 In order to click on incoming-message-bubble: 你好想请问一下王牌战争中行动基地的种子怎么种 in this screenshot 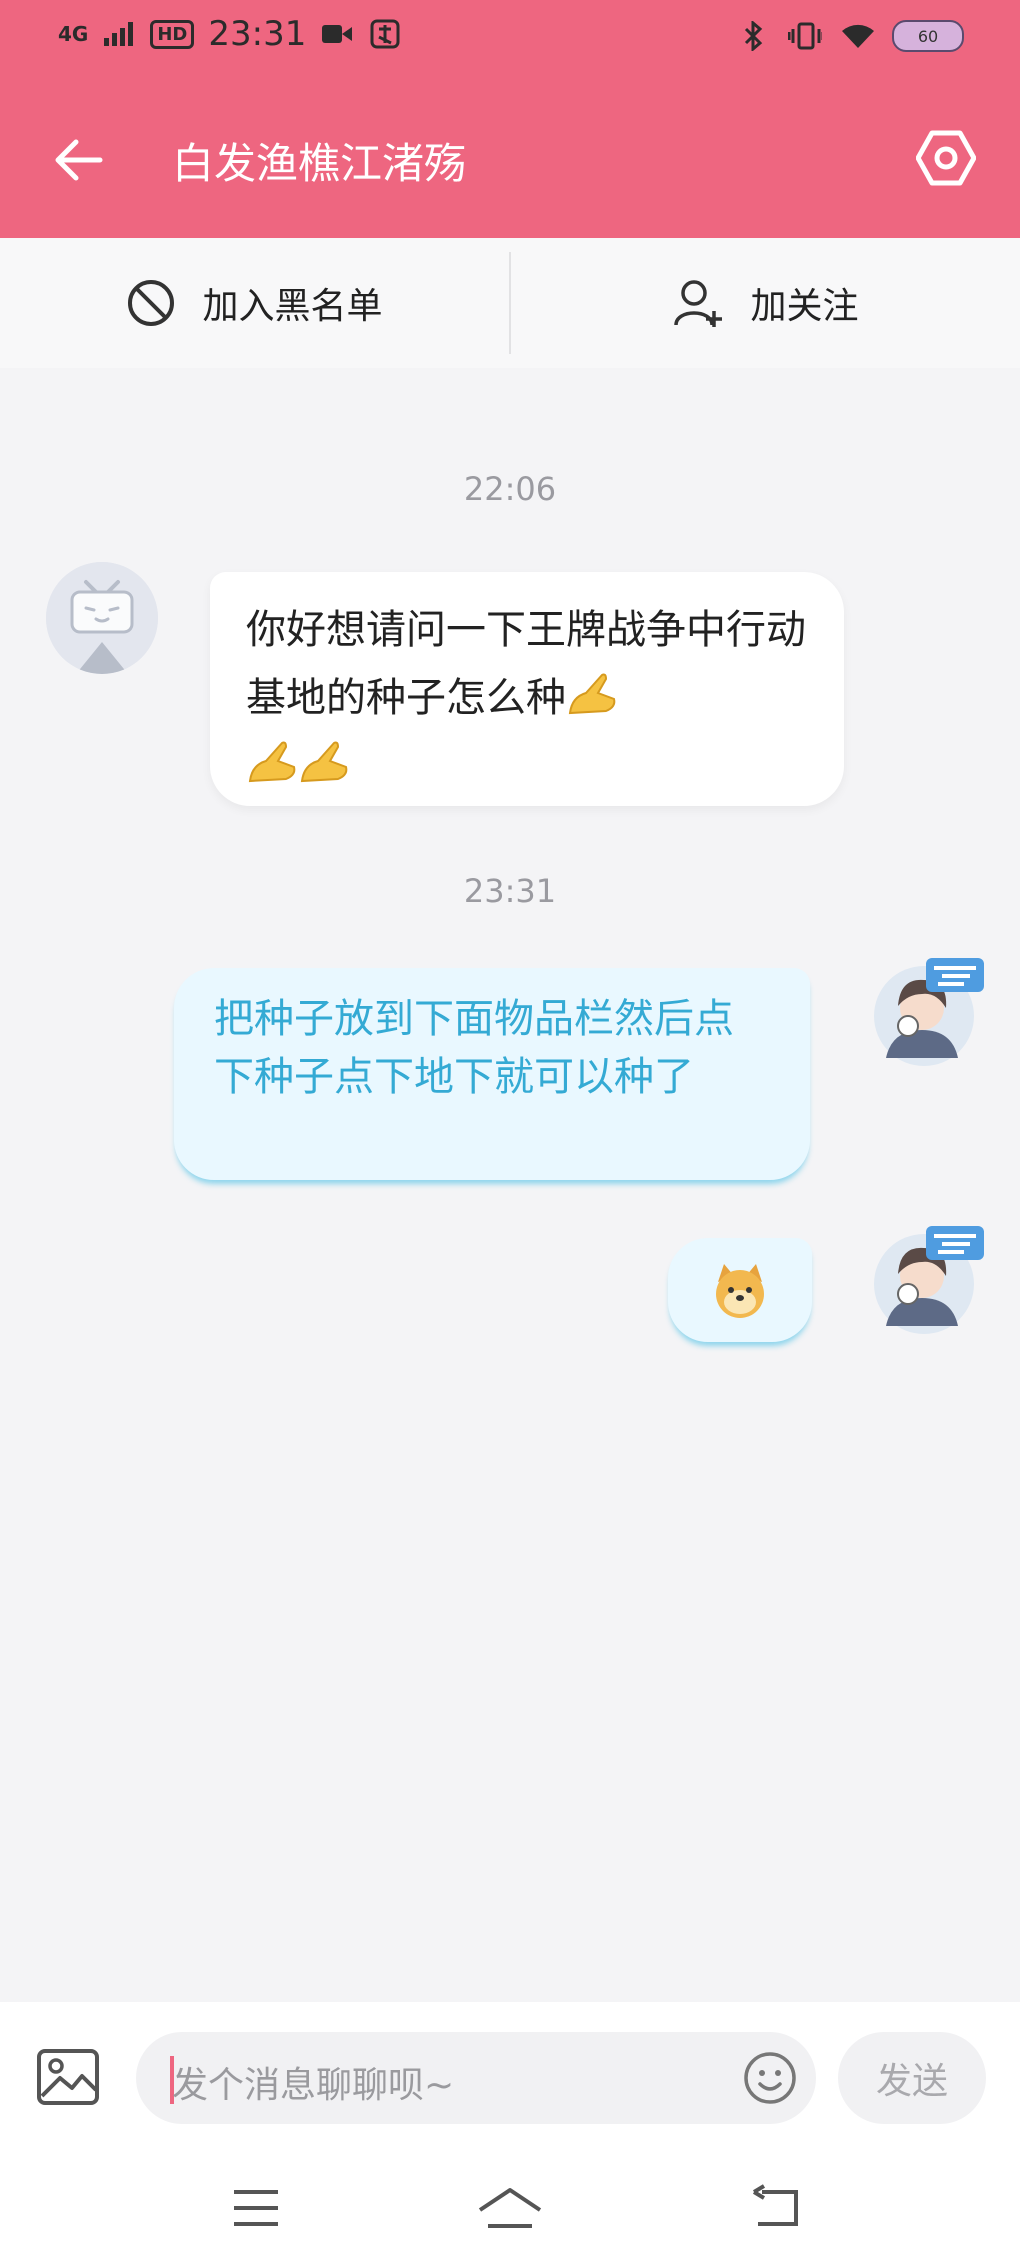, I will do `click(527, 689)`.